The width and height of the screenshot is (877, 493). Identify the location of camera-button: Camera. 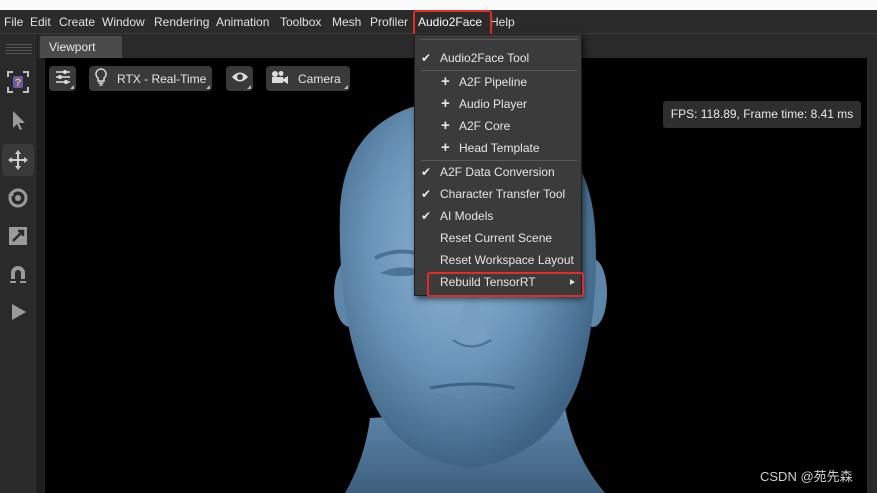
(308, 78).